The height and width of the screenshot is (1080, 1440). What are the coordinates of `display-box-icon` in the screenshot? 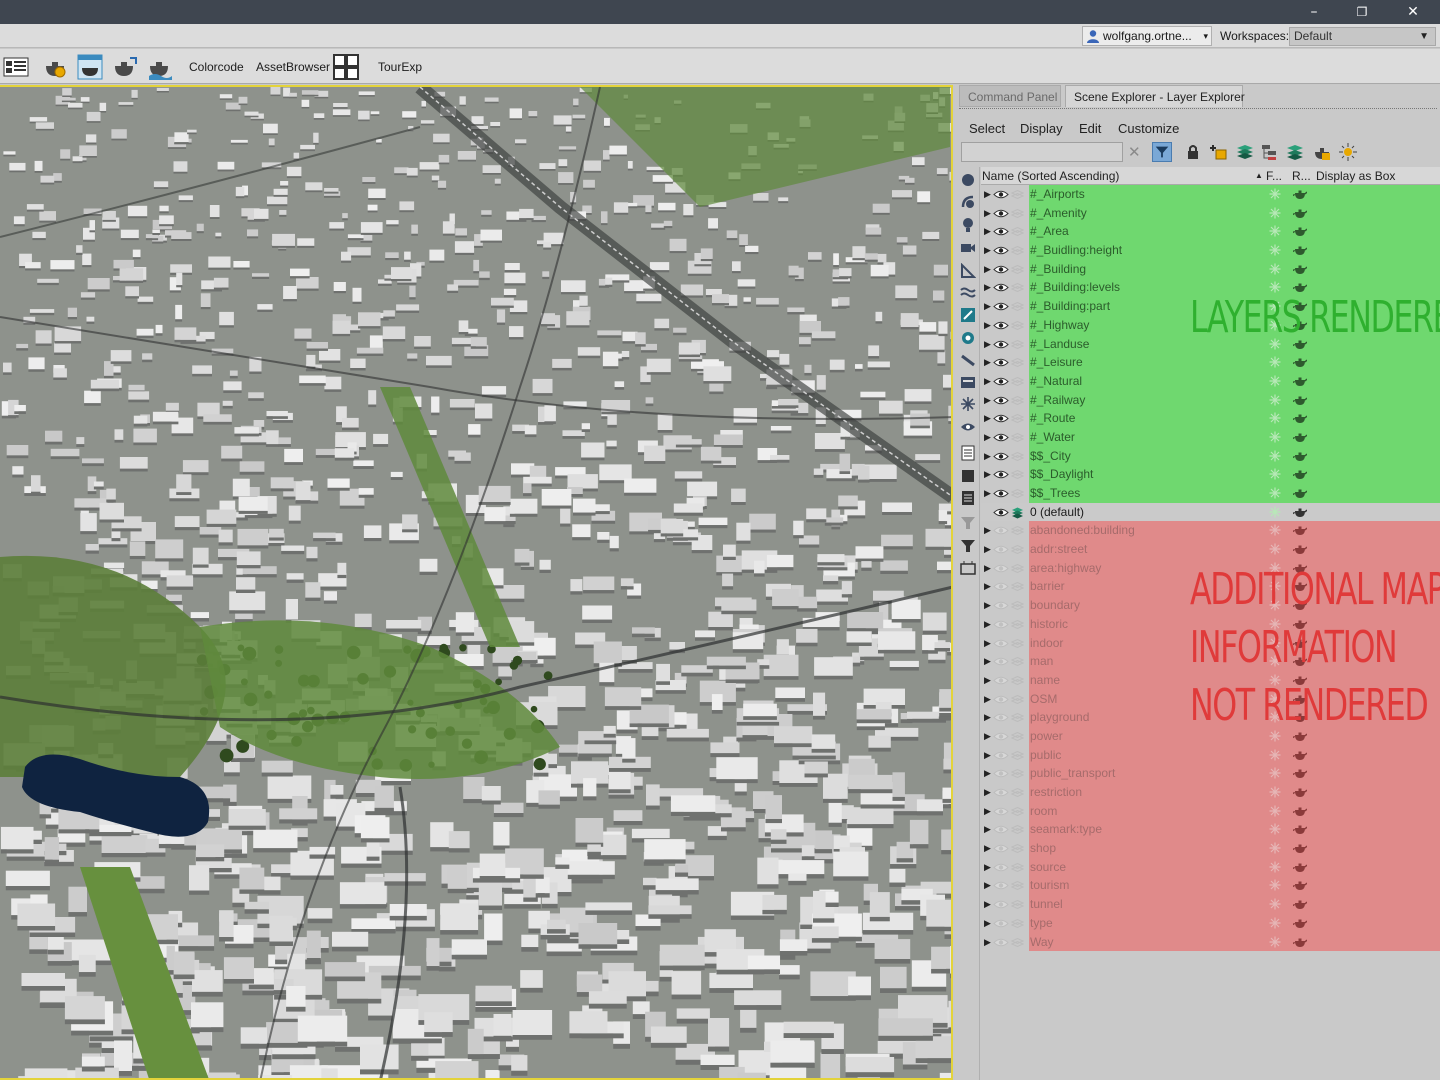 It's located at (968, 568).